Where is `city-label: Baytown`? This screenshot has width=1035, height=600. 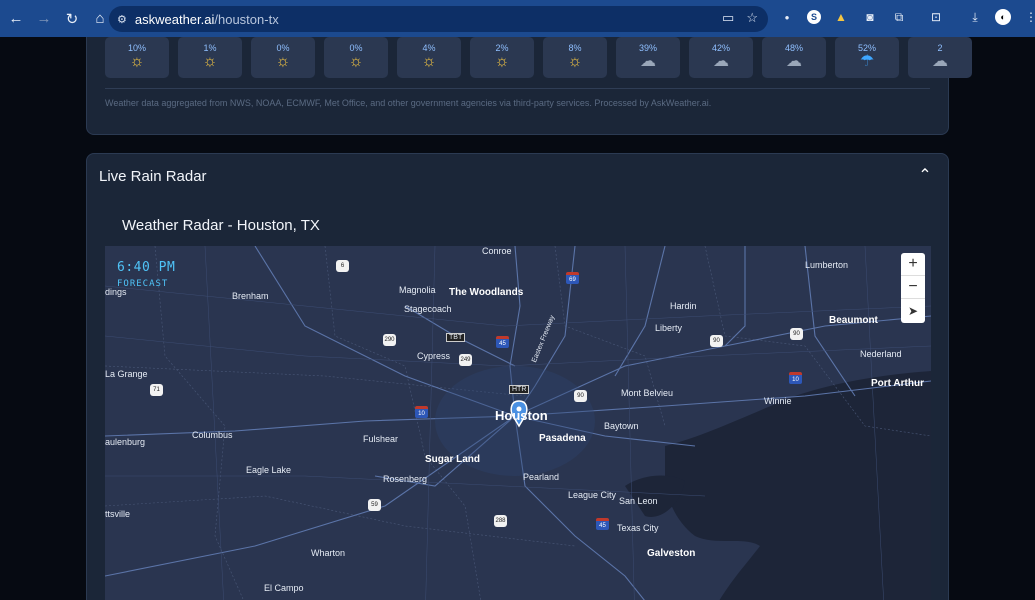
city-label: Baytown is located at coordinates (621, 426).